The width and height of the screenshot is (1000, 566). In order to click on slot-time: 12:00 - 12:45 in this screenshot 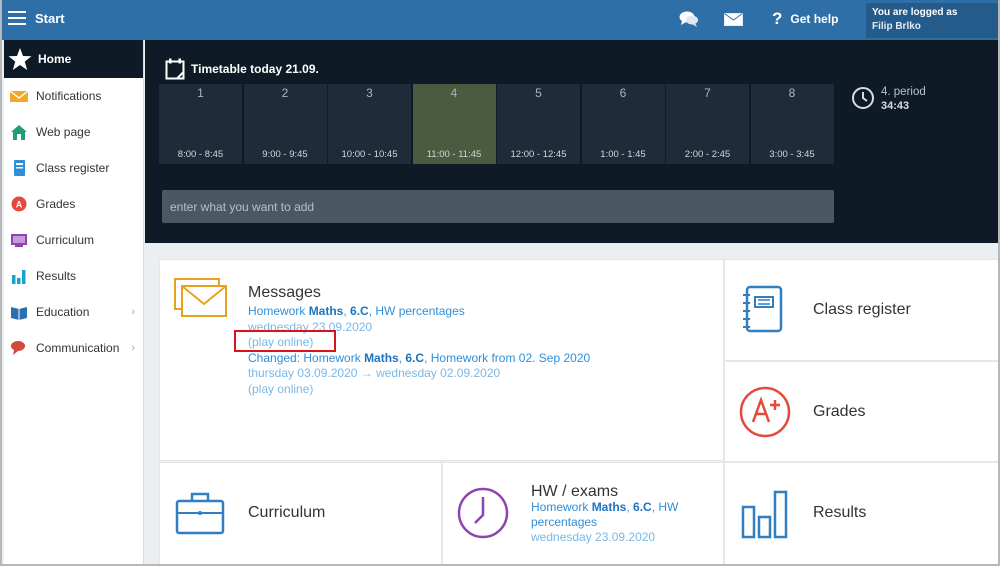, I will do `click(538, 154)`.